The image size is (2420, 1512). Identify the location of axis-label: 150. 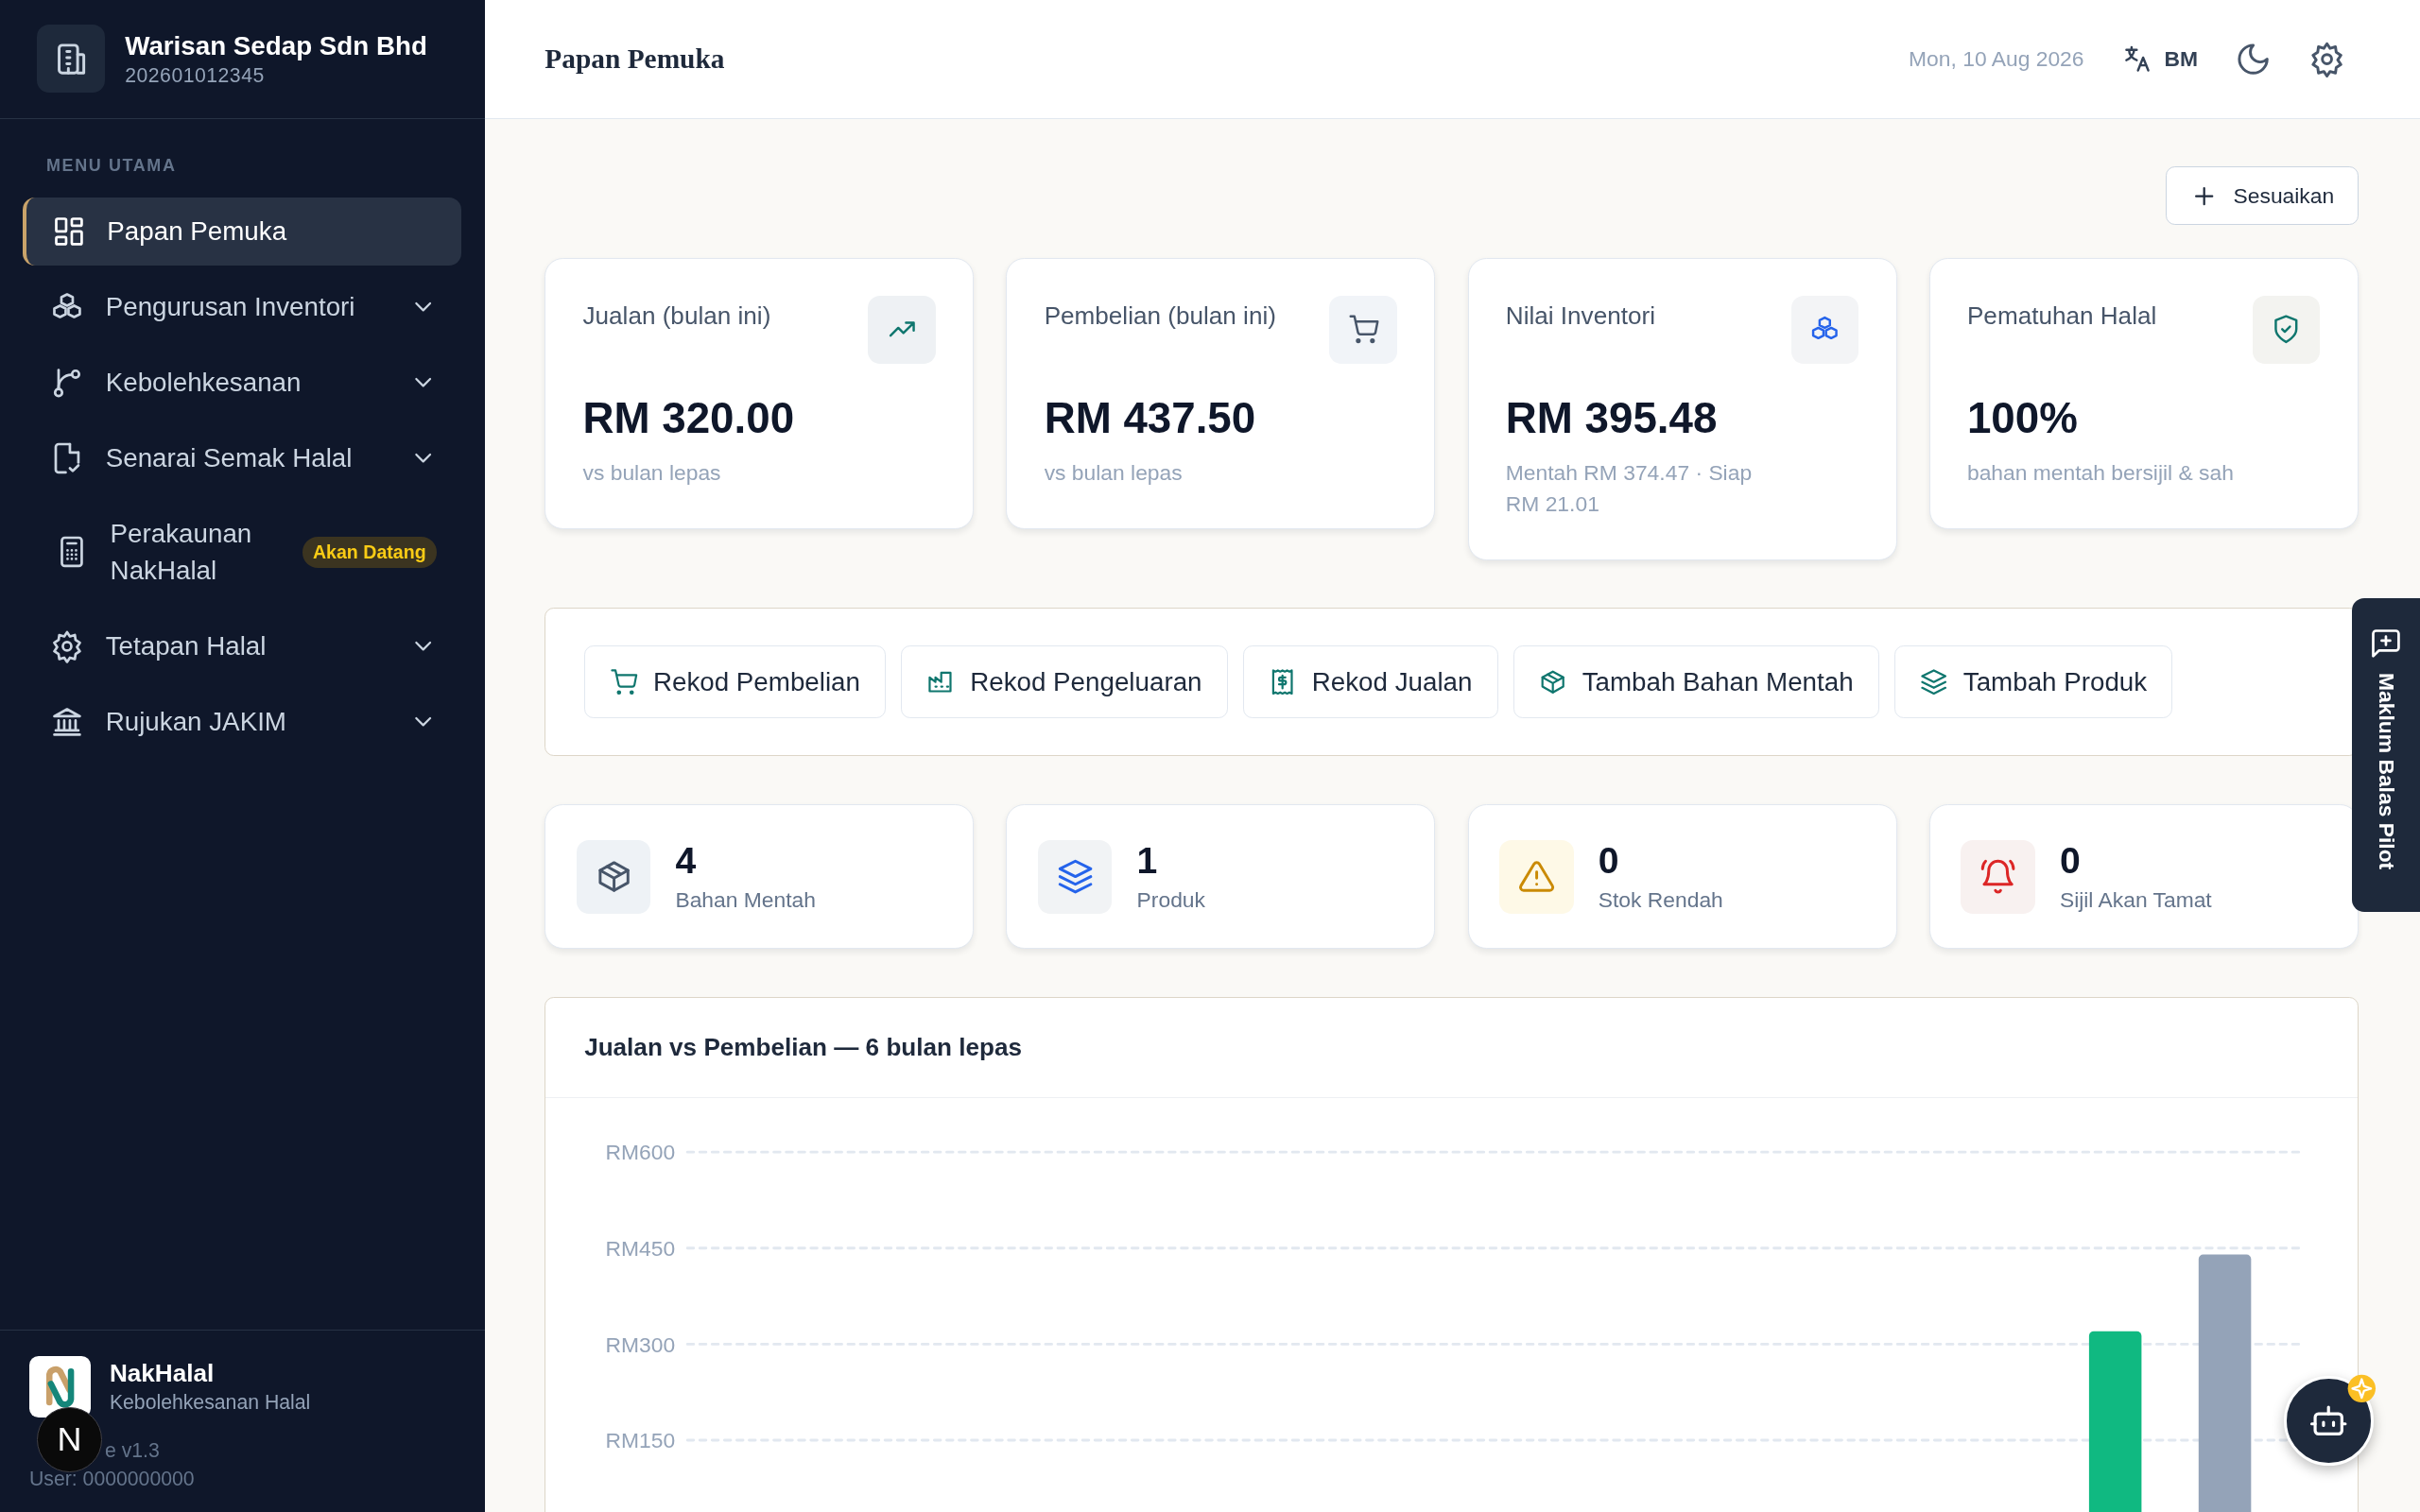
(657, 1439).